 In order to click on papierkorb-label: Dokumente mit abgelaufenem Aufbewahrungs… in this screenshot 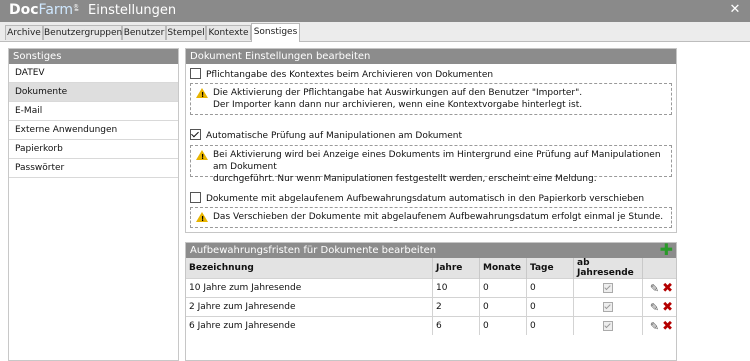, I will do `click(425, 199)`.